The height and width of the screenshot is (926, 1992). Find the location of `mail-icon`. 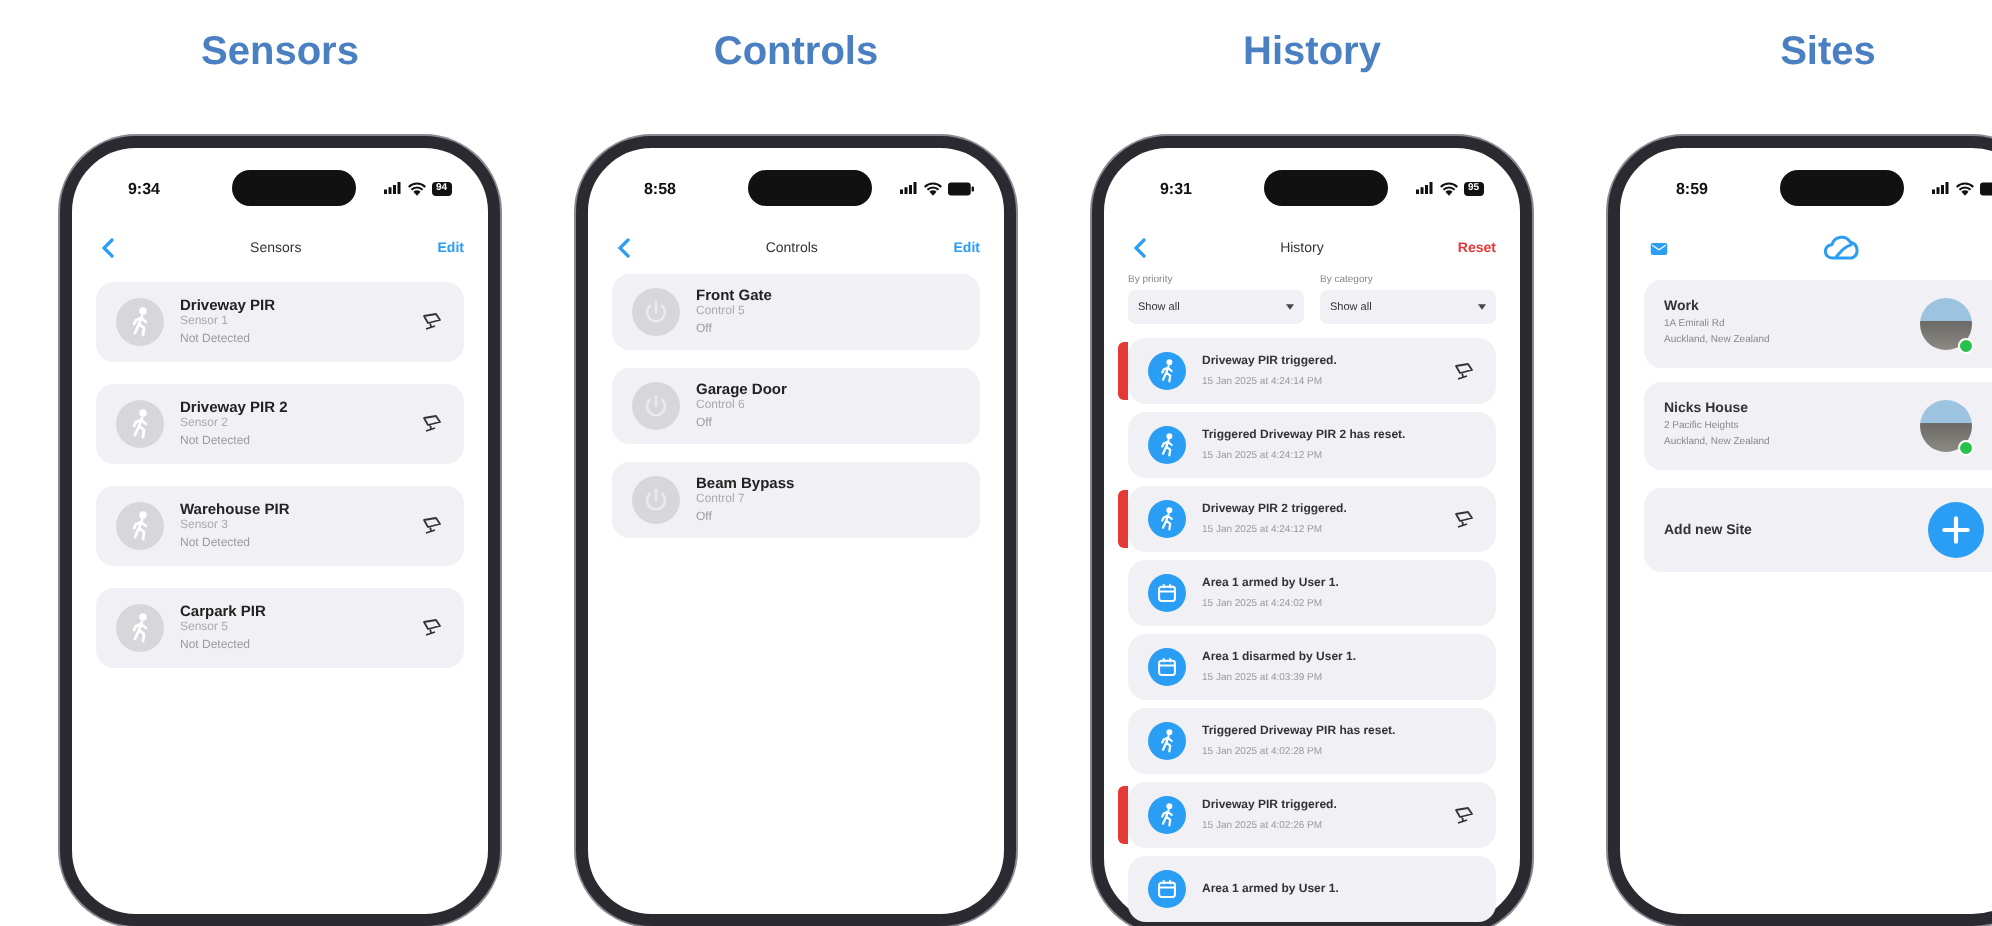

mail-icon is located at coordinates (1659, 248).